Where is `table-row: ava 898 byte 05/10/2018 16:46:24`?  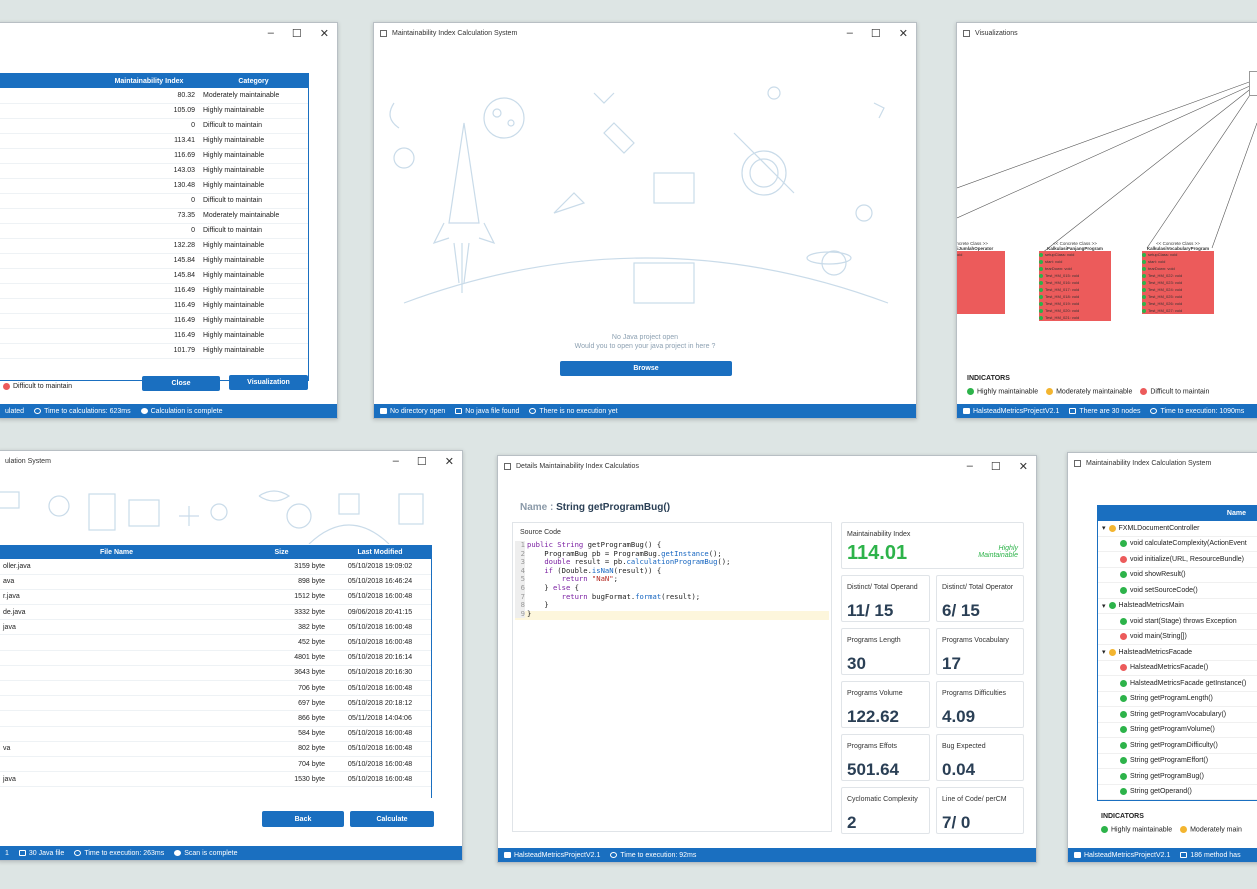 table-row: ava 898 byte 05/10/2018 16:46:24 is located at coordinates (215, 582).